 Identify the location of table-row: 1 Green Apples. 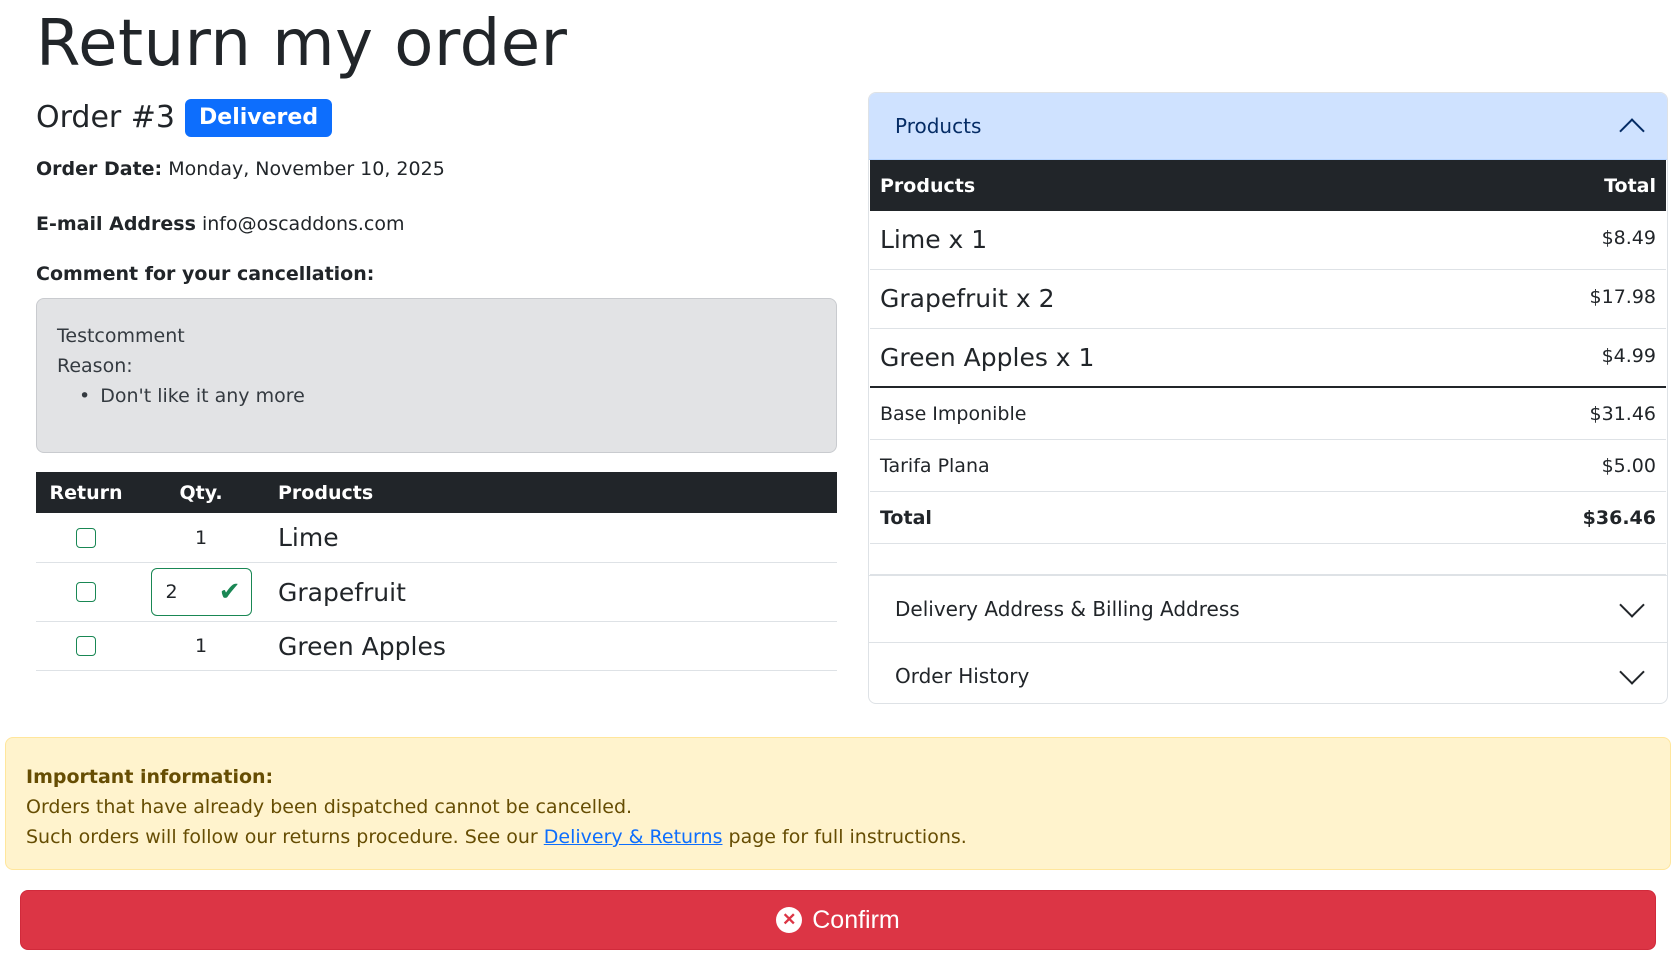
(436, 646).